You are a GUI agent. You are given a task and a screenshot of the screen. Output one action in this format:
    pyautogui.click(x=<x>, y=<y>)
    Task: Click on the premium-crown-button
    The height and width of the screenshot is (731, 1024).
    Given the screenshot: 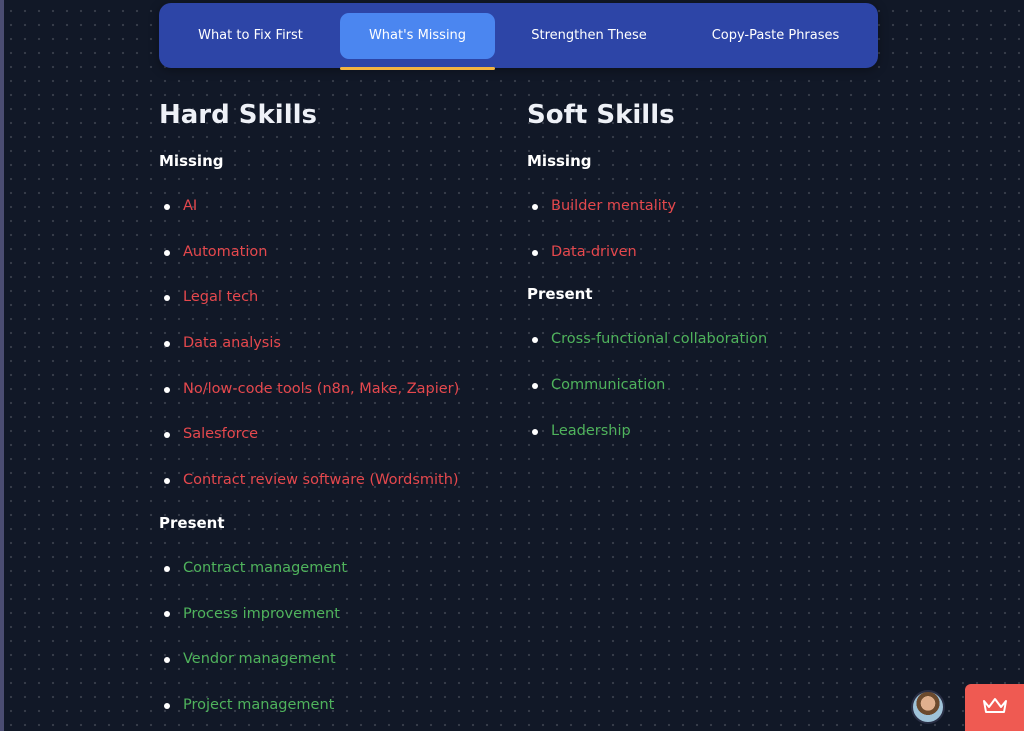 What is the action you would take?
    pyautogui.click(x=994, y=707)
    